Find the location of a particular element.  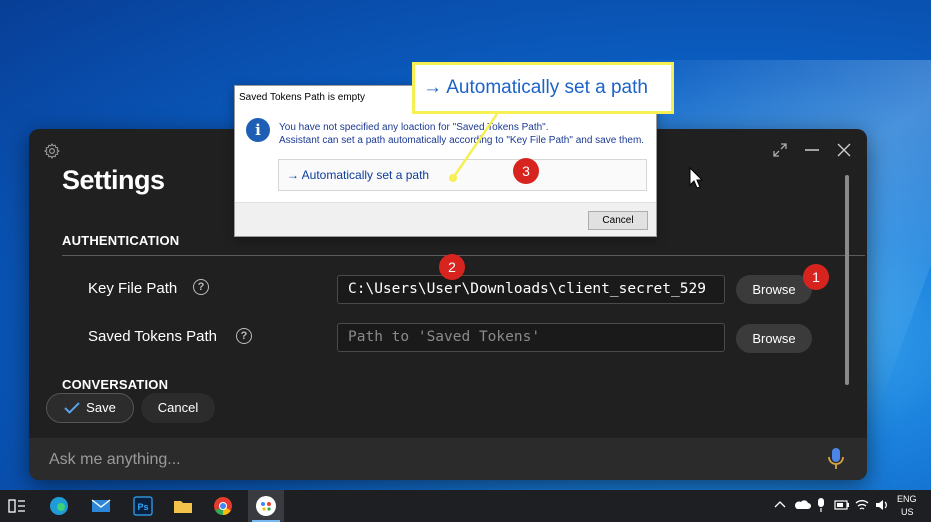

photoshop-icon: Ps is located at coordinates (143, 506).